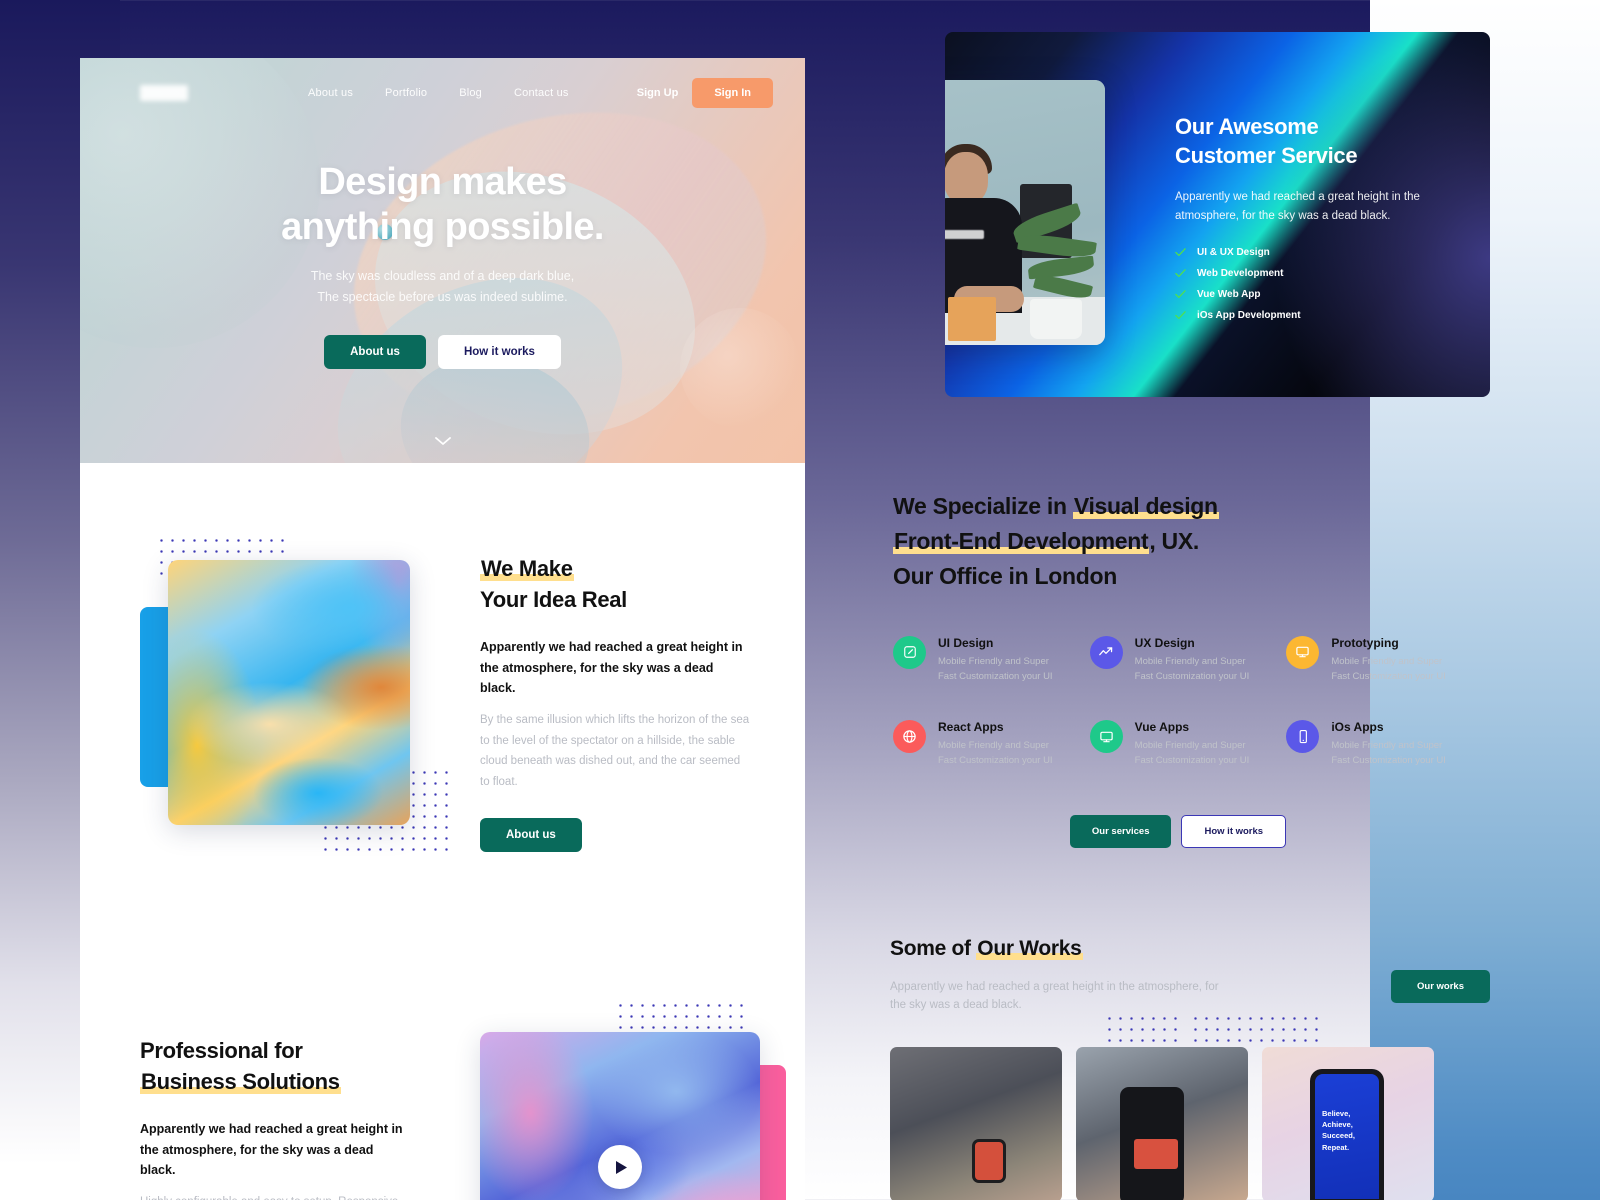  I want to click on idea-title-highlight: We Make, so click(527, 568).